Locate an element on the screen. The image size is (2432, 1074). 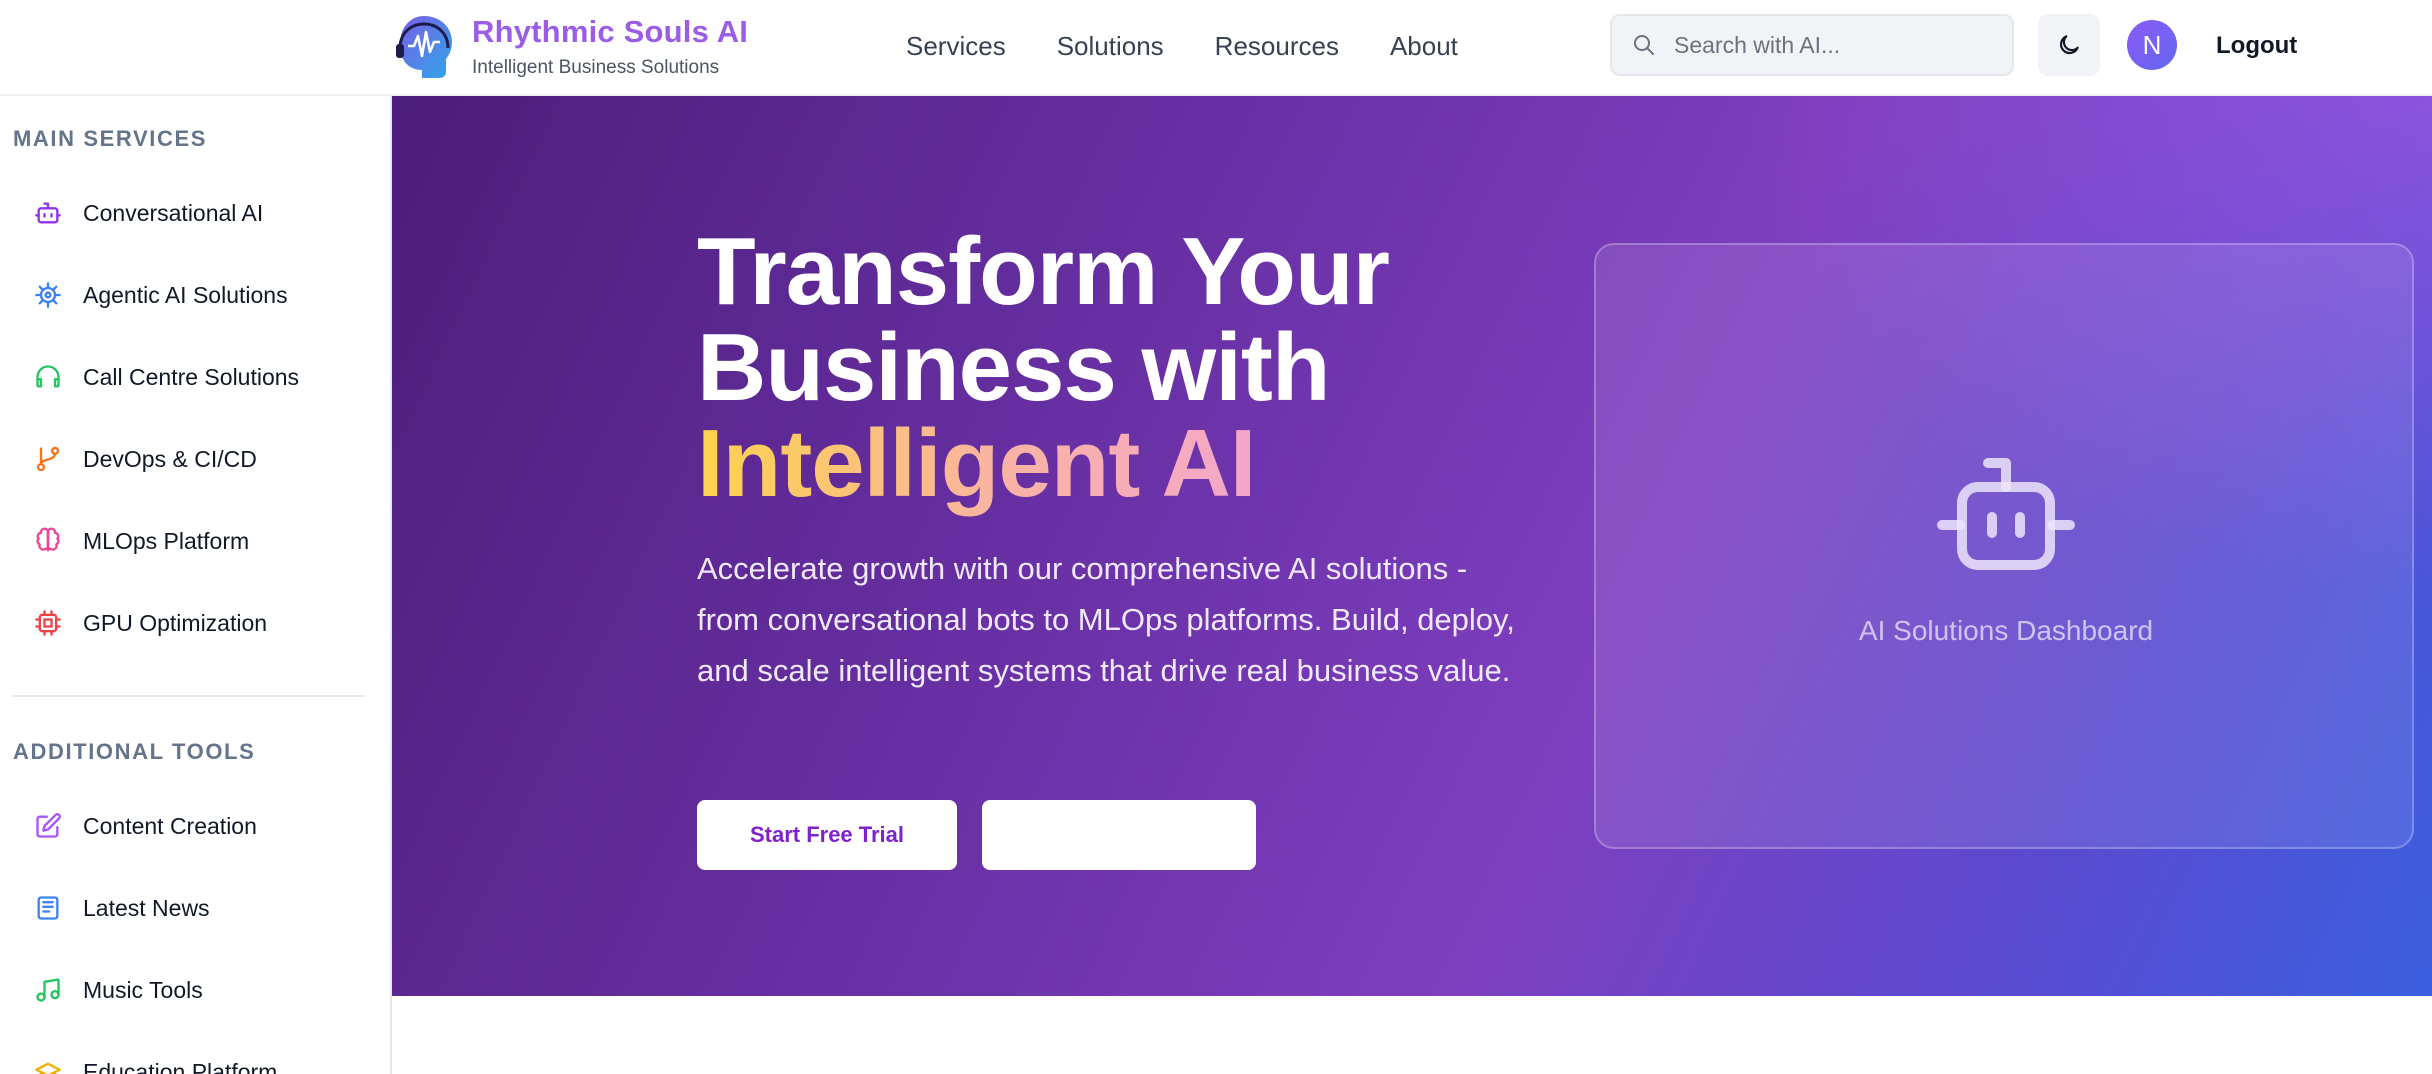
sidebar-item-conversational-ai: Conversational AI is located at coordinates (189, 213).